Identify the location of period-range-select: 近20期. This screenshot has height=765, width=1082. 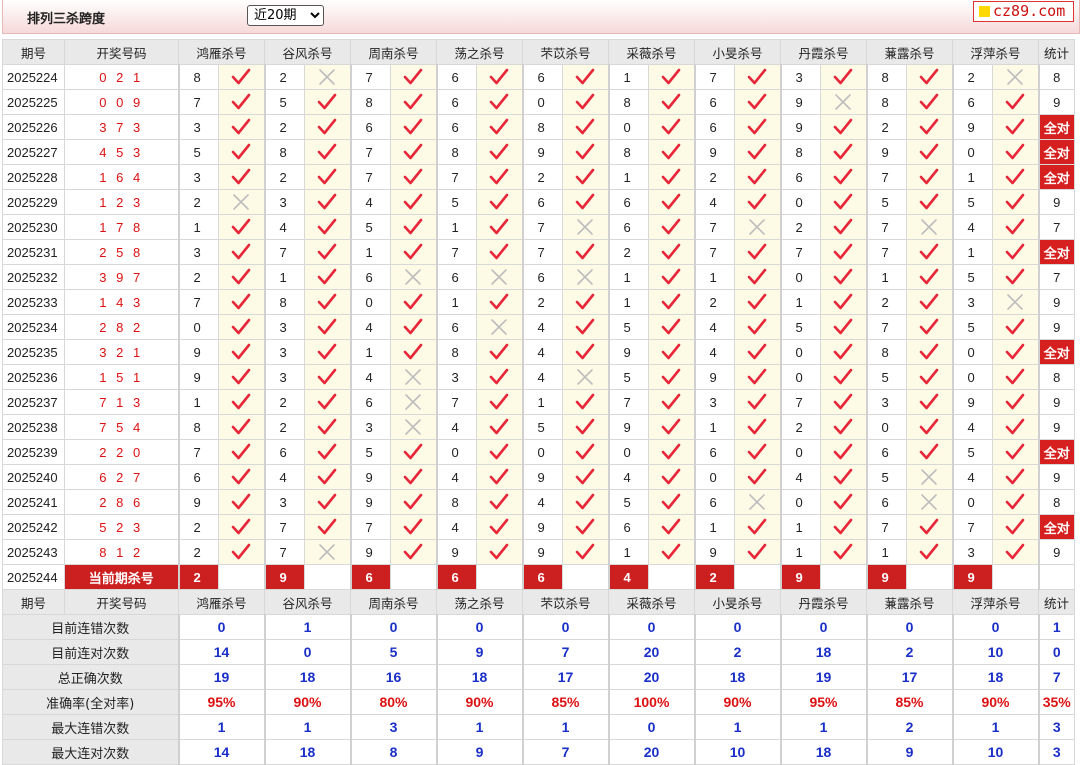
(285, 15).